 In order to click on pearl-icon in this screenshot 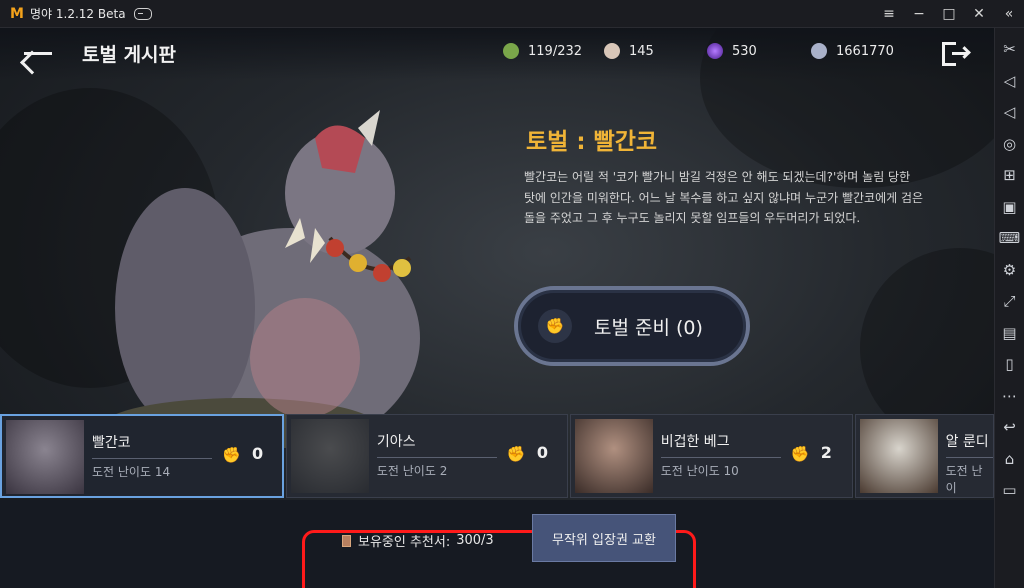, I will do `click(612, 51)`.